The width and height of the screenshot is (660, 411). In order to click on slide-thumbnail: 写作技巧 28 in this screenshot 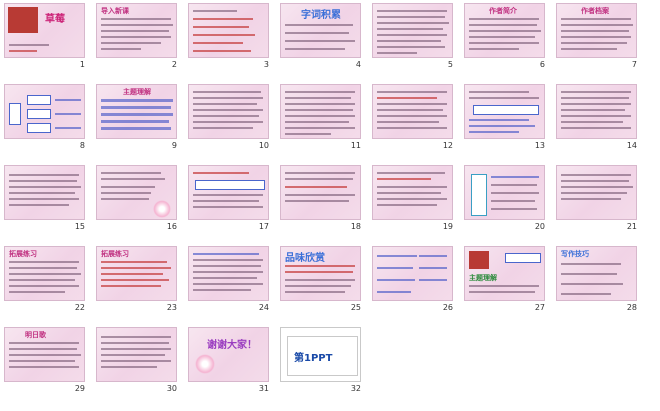, I will do `click(598, 279)`.